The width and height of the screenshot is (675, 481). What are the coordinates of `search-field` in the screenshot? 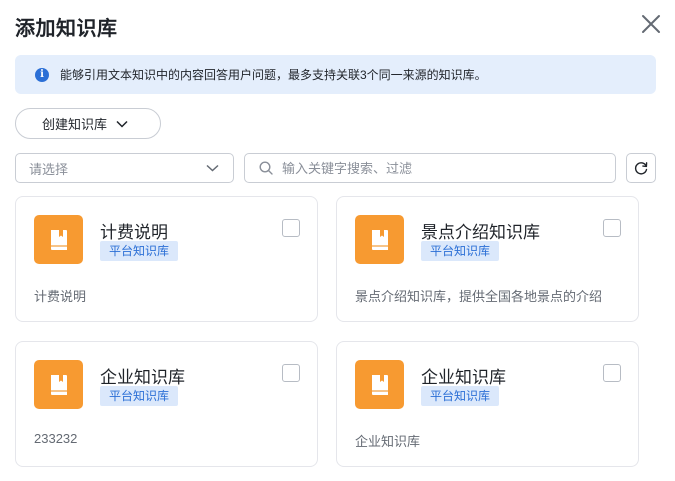 It's located at (430, 168).